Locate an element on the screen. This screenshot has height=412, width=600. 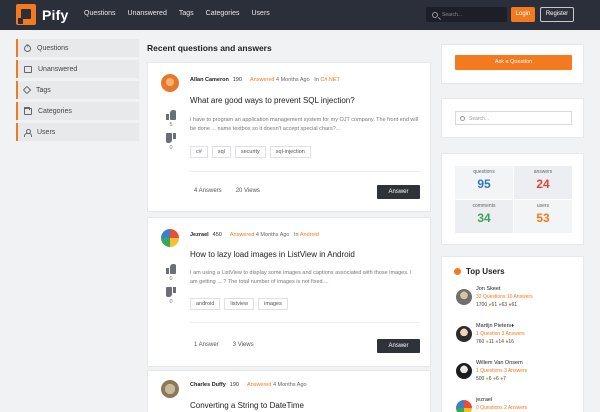
top-user-name: Willem Van Onsem is located at coordinates (499, 363).